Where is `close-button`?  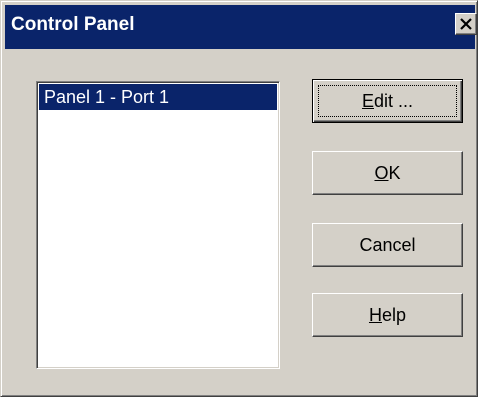
close-button is located at coordinates (466, 24).